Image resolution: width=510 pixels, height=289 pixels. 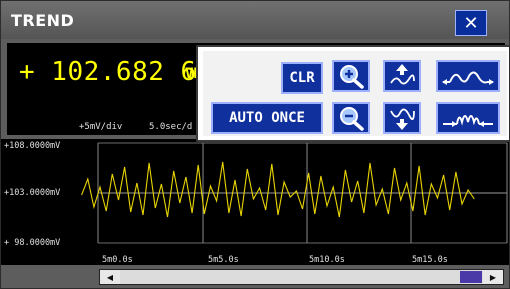 I want to click on close-icon: ✕, so click(x=471, y=23).